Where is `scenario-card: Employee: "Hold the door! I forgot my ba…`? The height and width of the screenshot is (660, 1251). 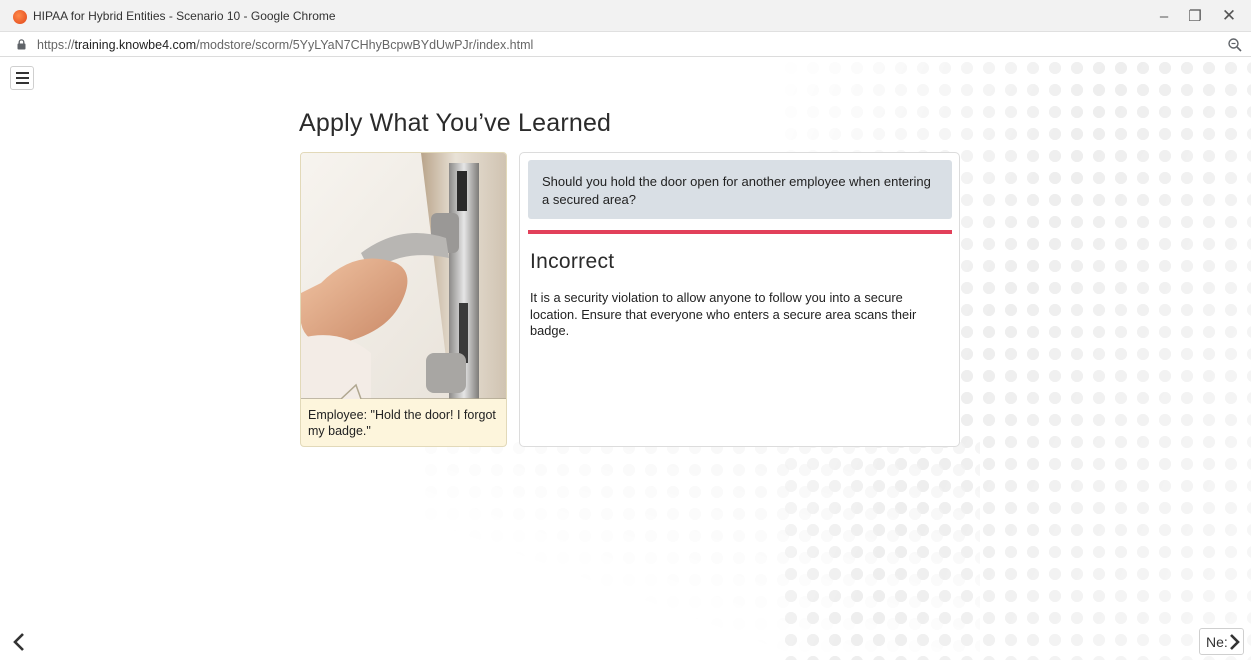
scenario-card: Employee: "Hold the door! I forgot my ba… is located at coordinates (403, 299).